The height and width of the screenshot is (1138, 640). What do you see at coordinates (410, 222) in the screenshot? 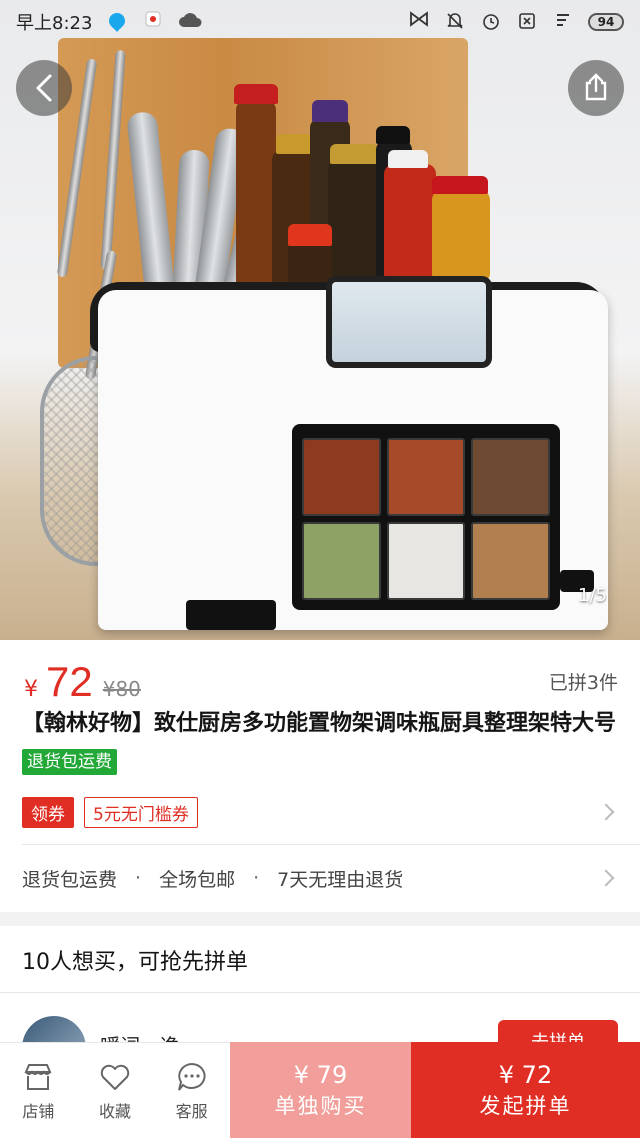
I see `ketchup-bottle-image` at bounding box center [410, 222].